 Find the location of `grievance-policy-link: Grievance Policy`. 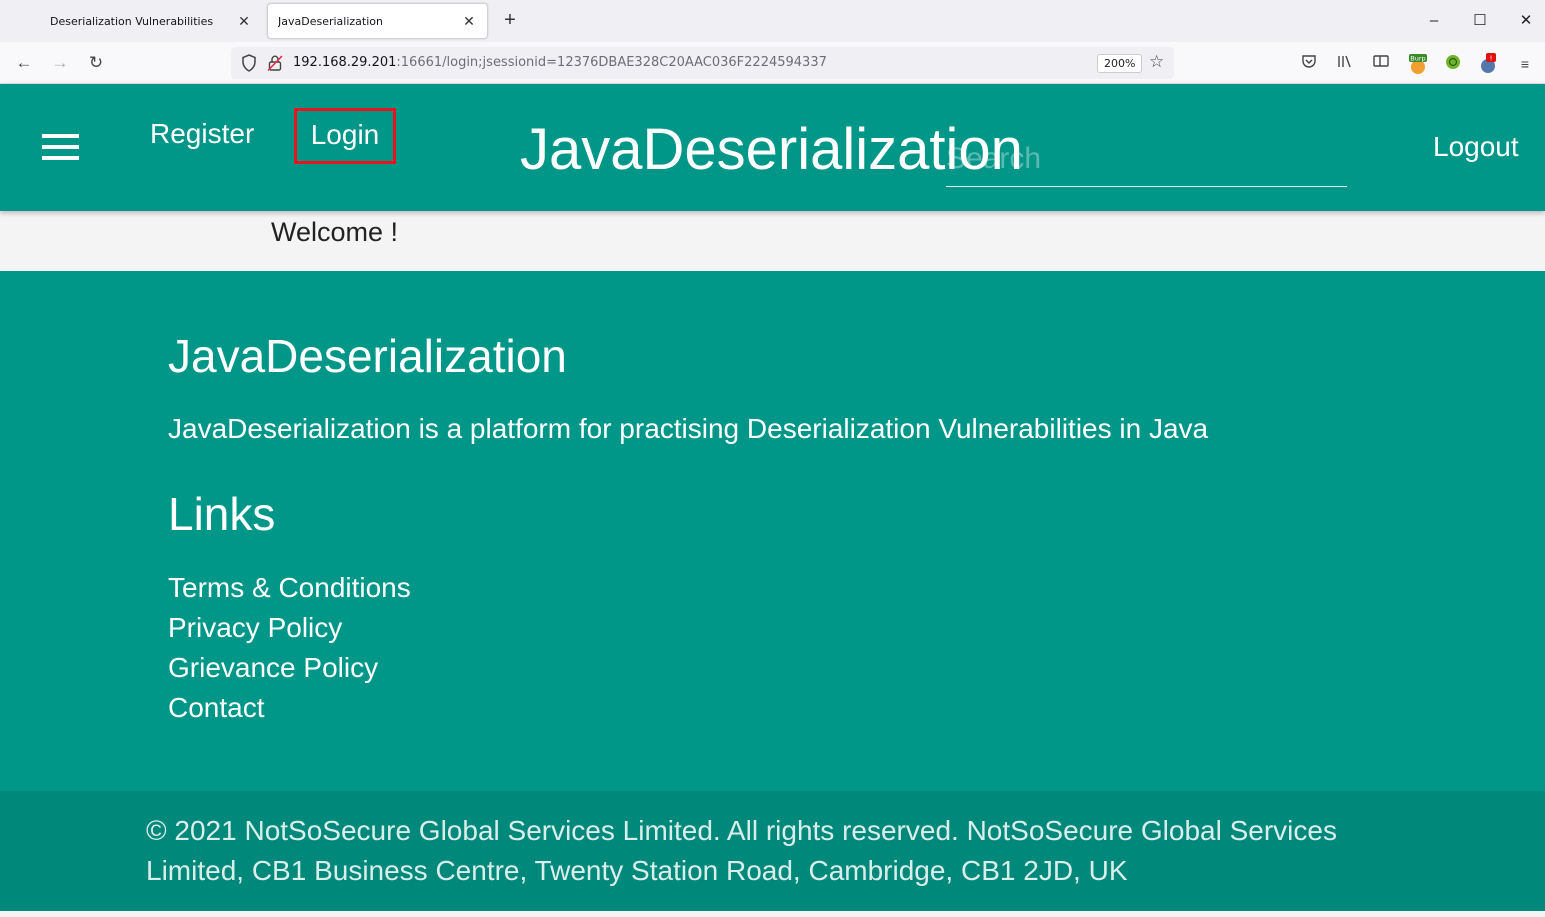

grievance-policy-link: Grievance Policy is located at coordinates (273, 668).